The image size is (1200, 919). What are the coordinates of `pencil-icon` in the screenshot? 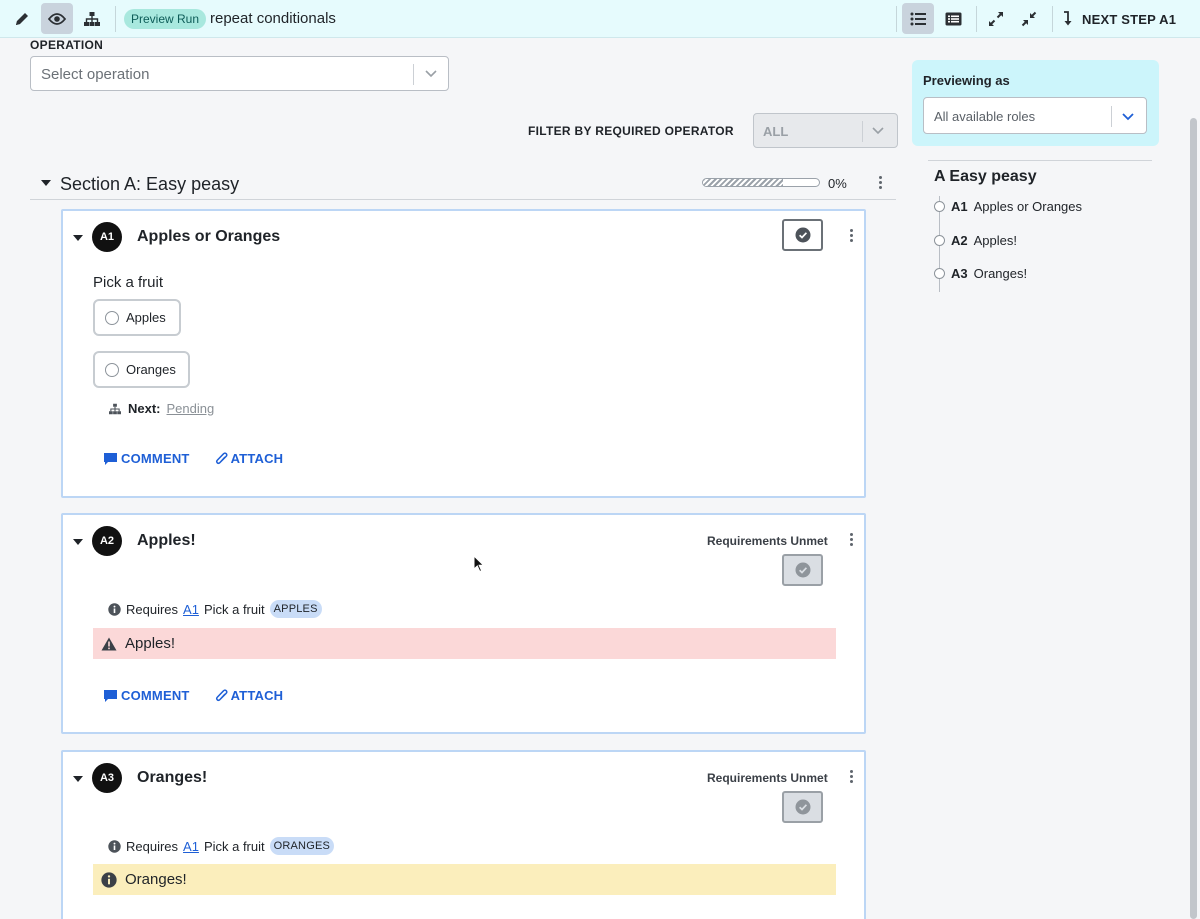 It's located at (22, 18).